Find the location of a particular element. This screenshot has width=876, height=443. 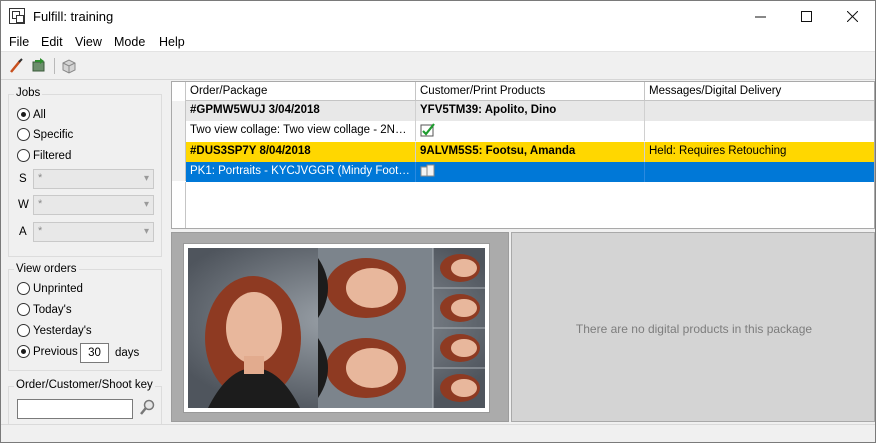

menu-edit: Edit is located at coordinates (52, 42).